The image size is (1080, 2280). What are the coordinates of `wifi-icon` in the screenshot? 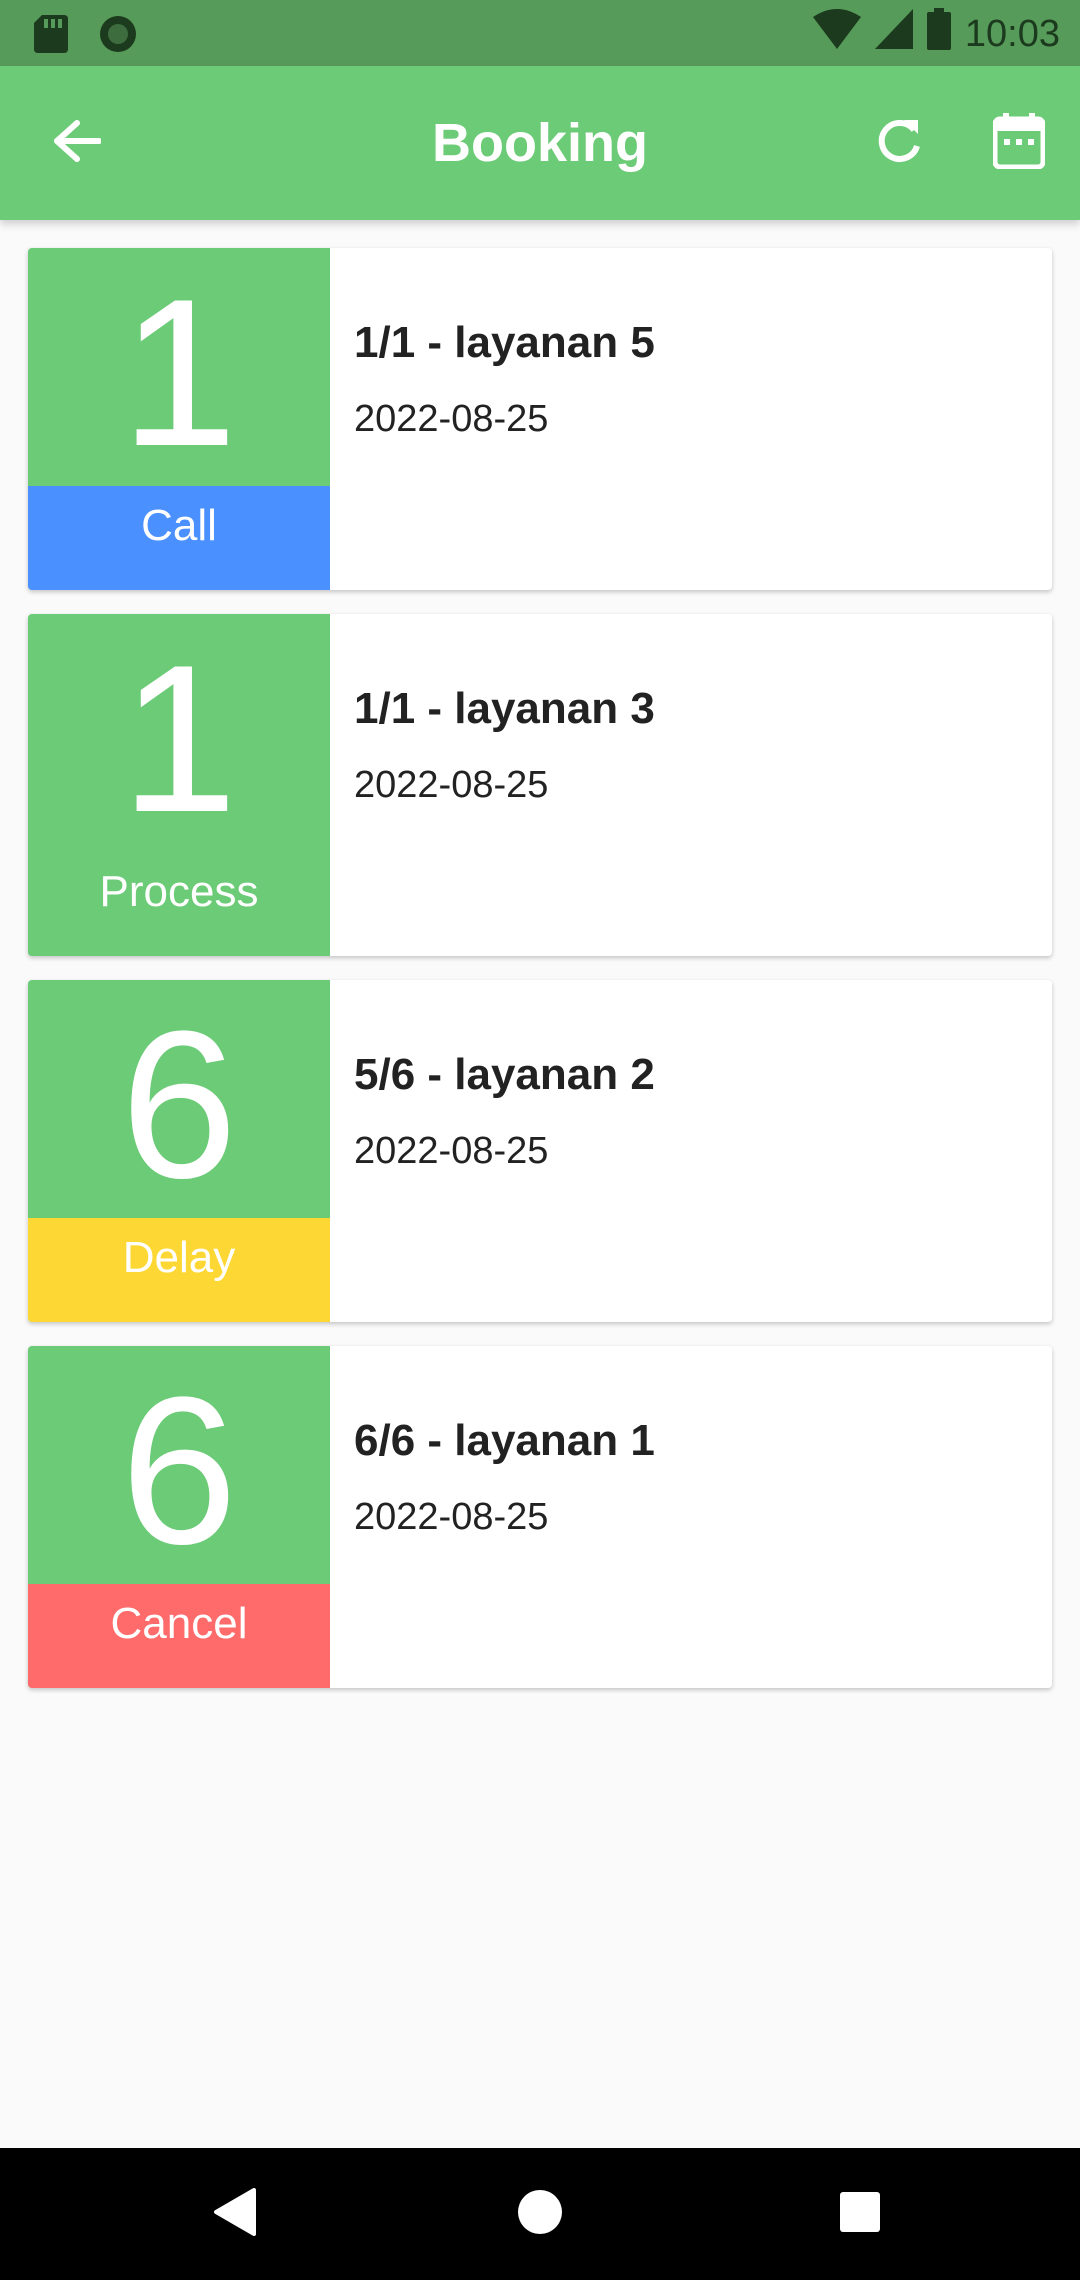 It's located at (836, 34).